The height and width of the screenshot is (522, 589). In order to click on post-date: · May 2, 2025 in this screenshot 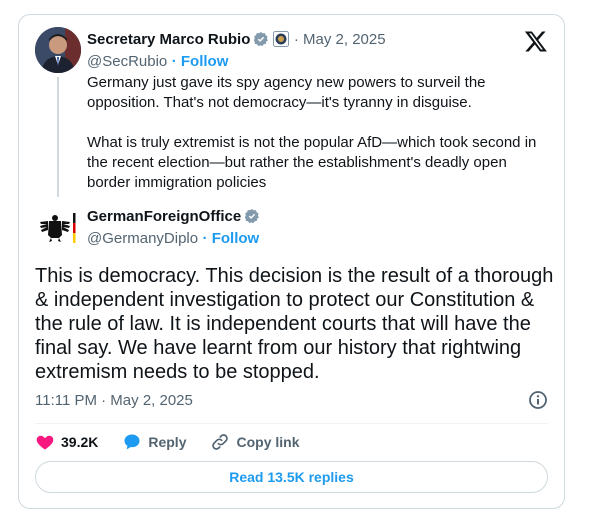, I will do `click(340, 39)`.